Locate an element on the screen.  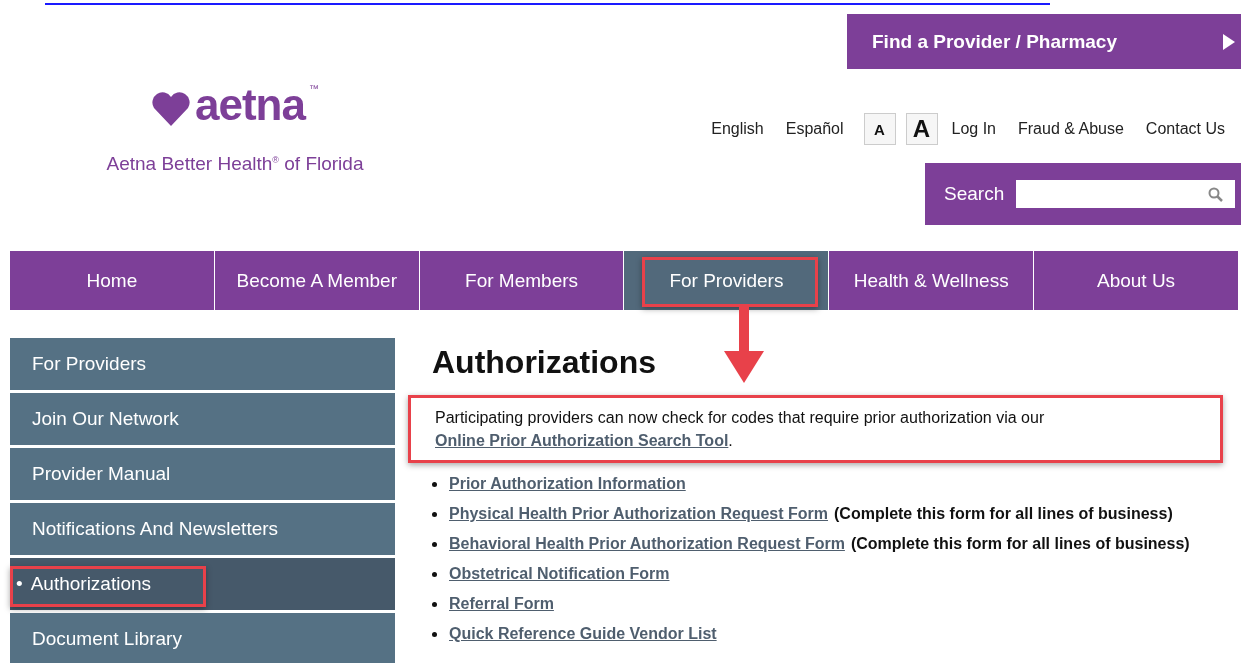
sidebar-label: For Providers is located at coordinates (89, 364).